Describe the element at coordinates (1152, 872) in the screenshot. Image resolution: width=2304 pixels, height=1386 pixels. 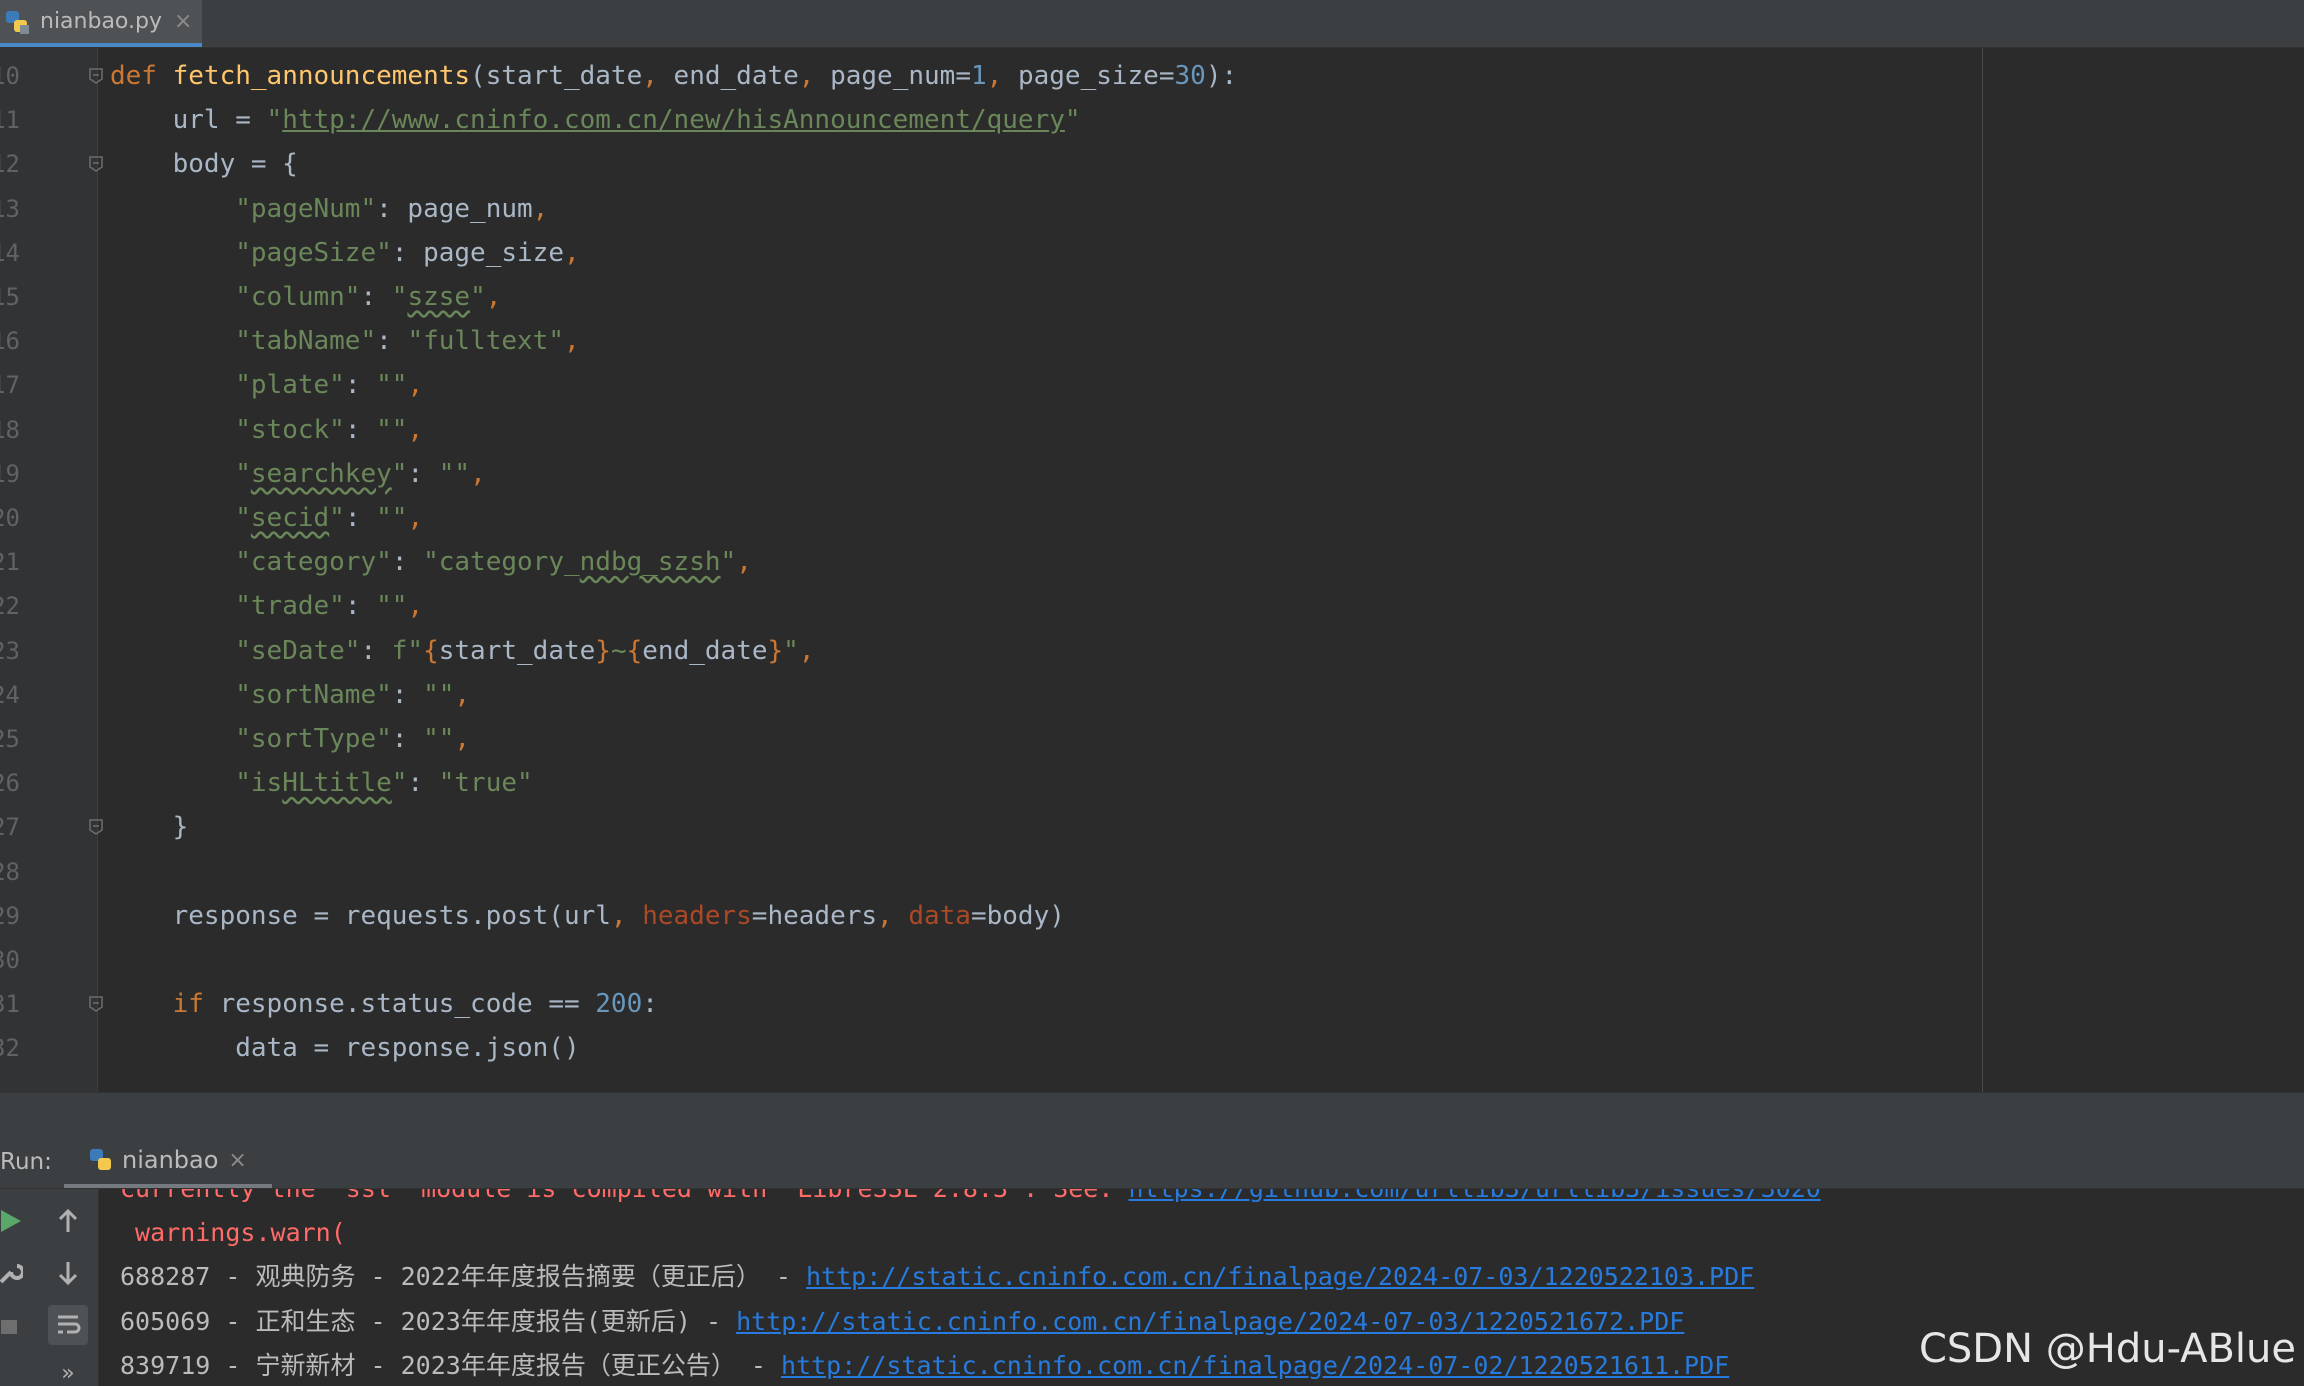
I see `code-line: 28` at that location.